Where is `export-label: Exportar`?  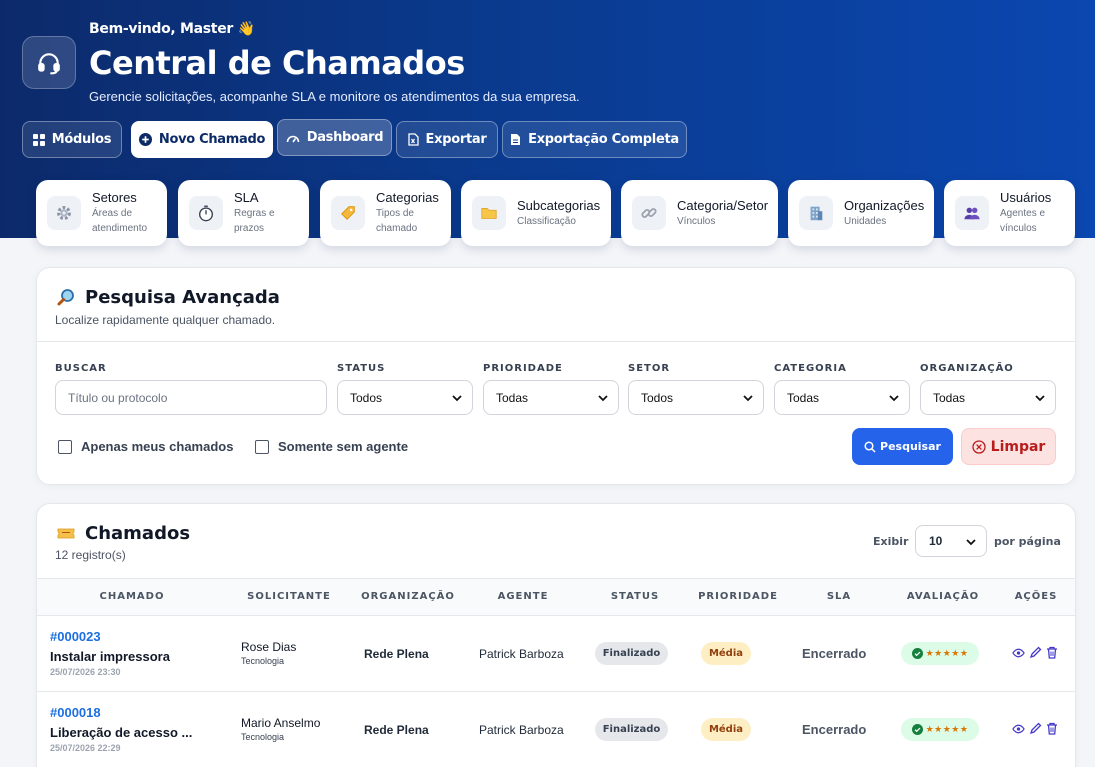
export-label: Exportar is located at coordinates (456, 139).